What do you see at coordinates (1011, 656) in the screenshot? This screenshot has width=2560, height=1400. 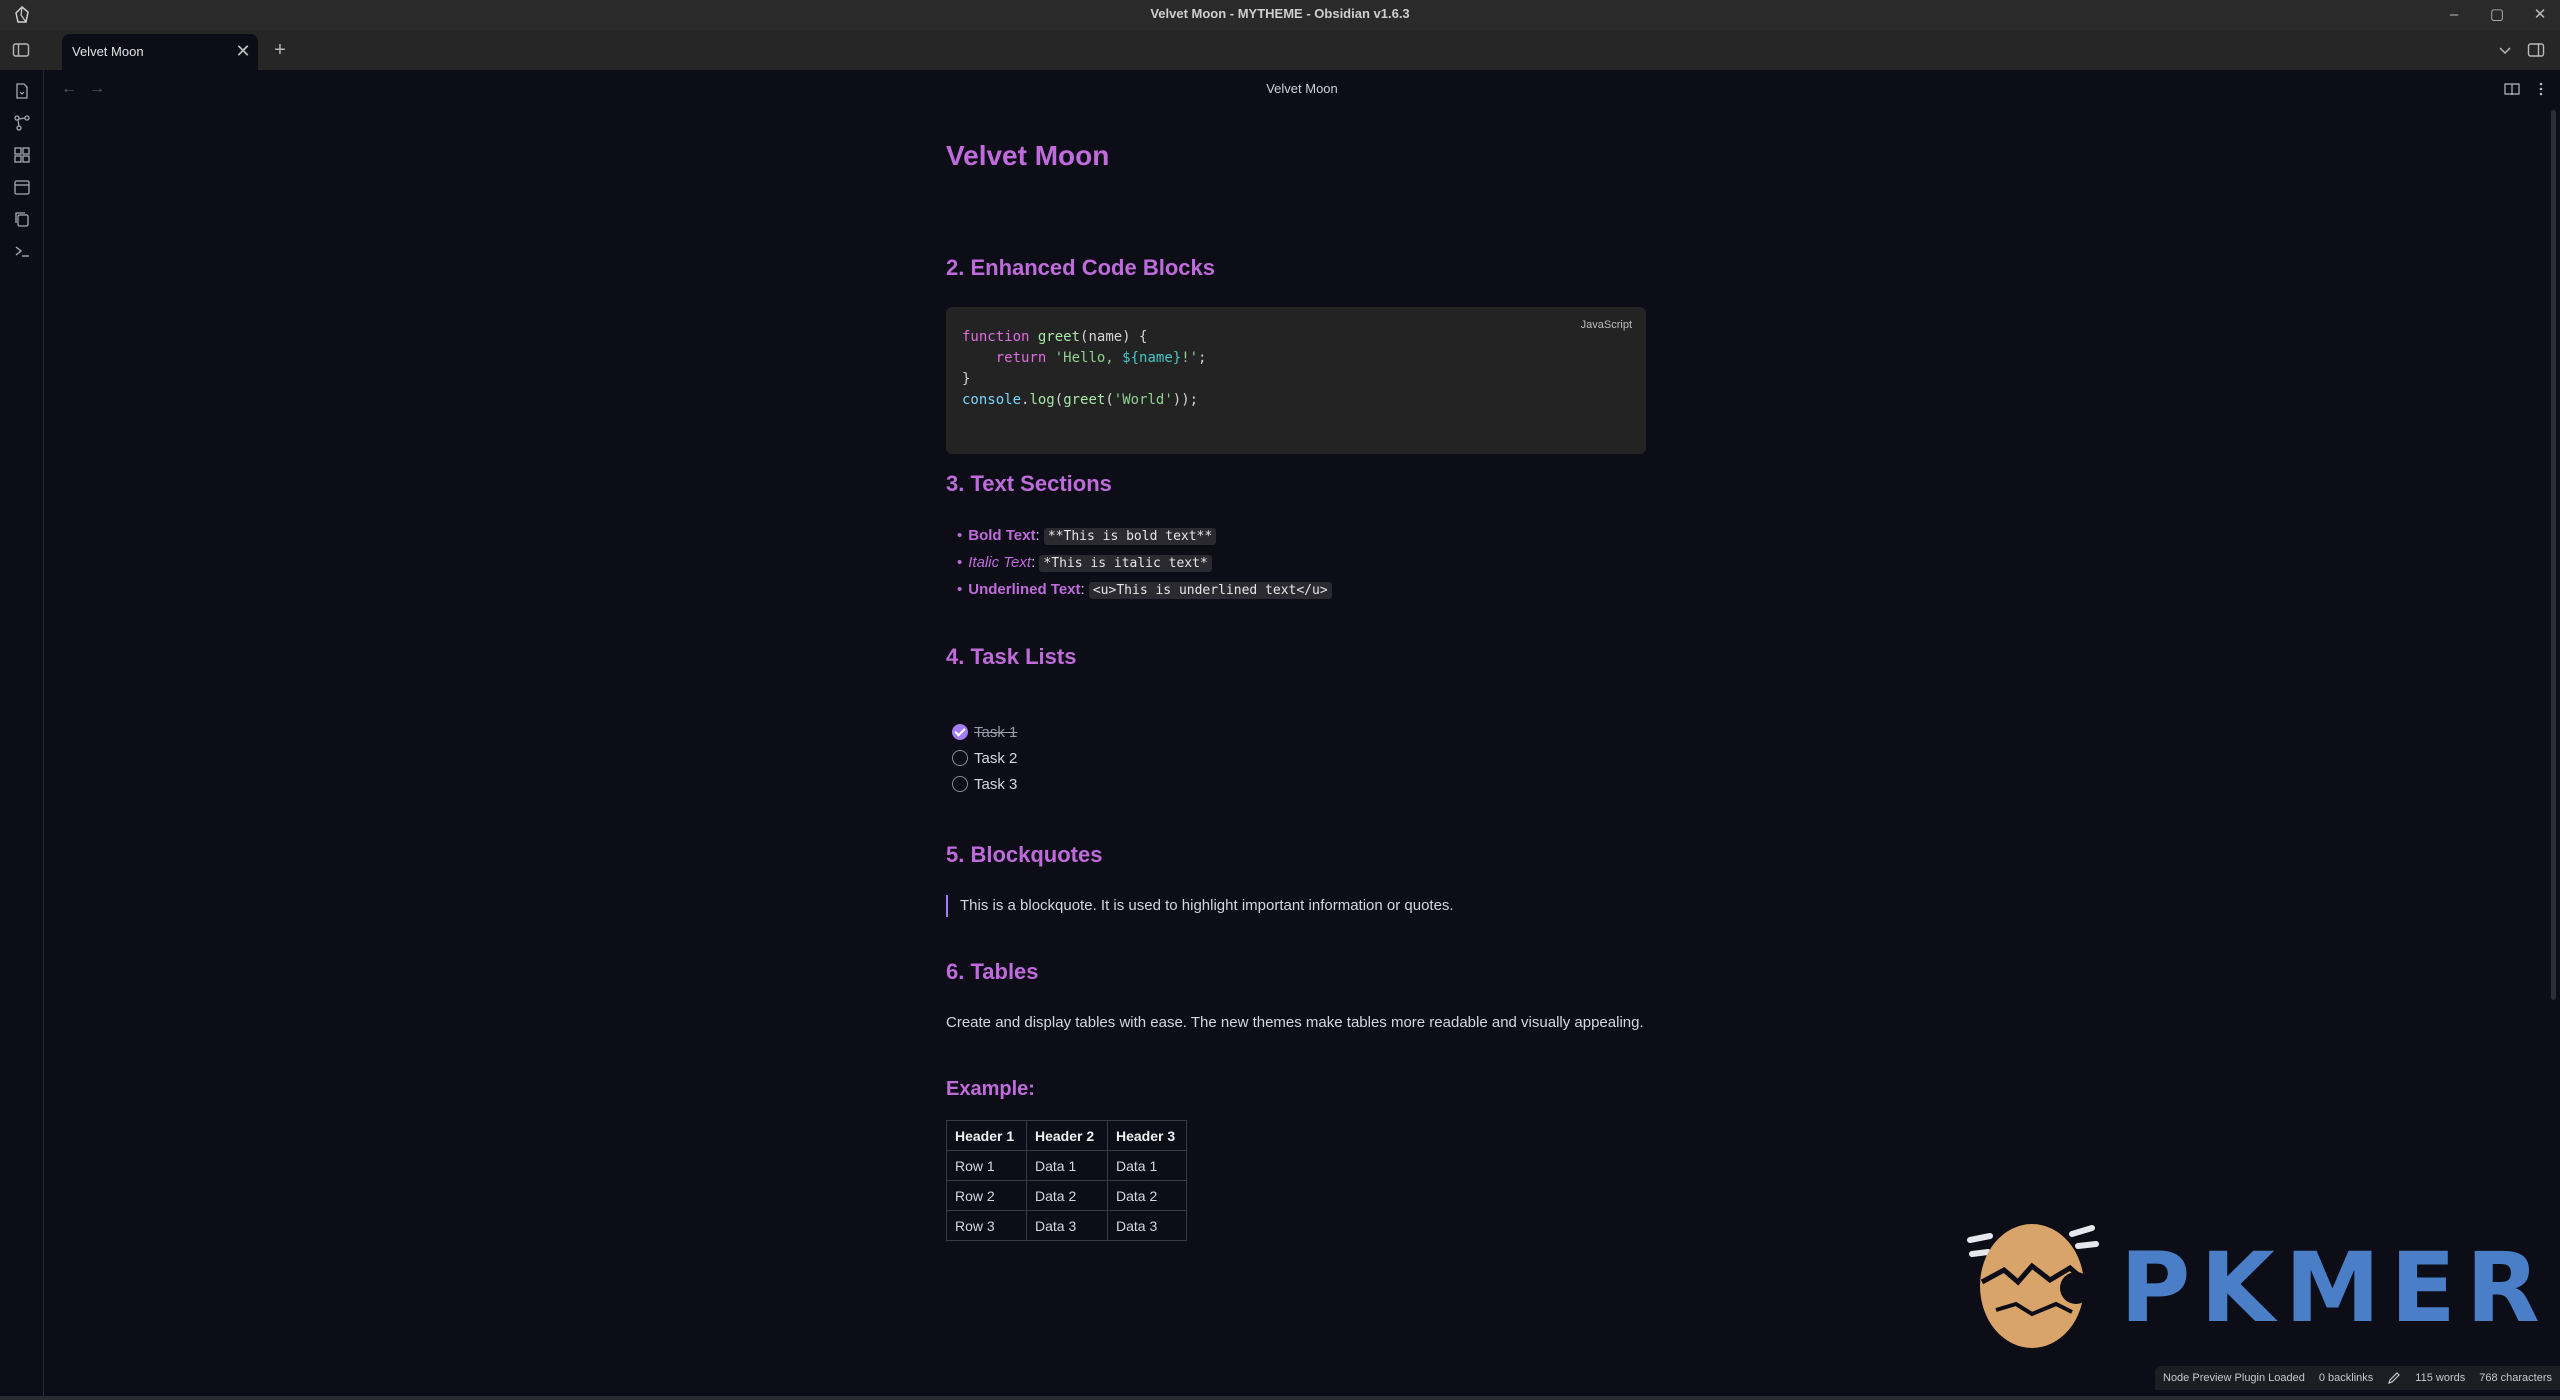 I see `heading-task-lists: 4. Task Lists` at bounding box center [1011, 656].